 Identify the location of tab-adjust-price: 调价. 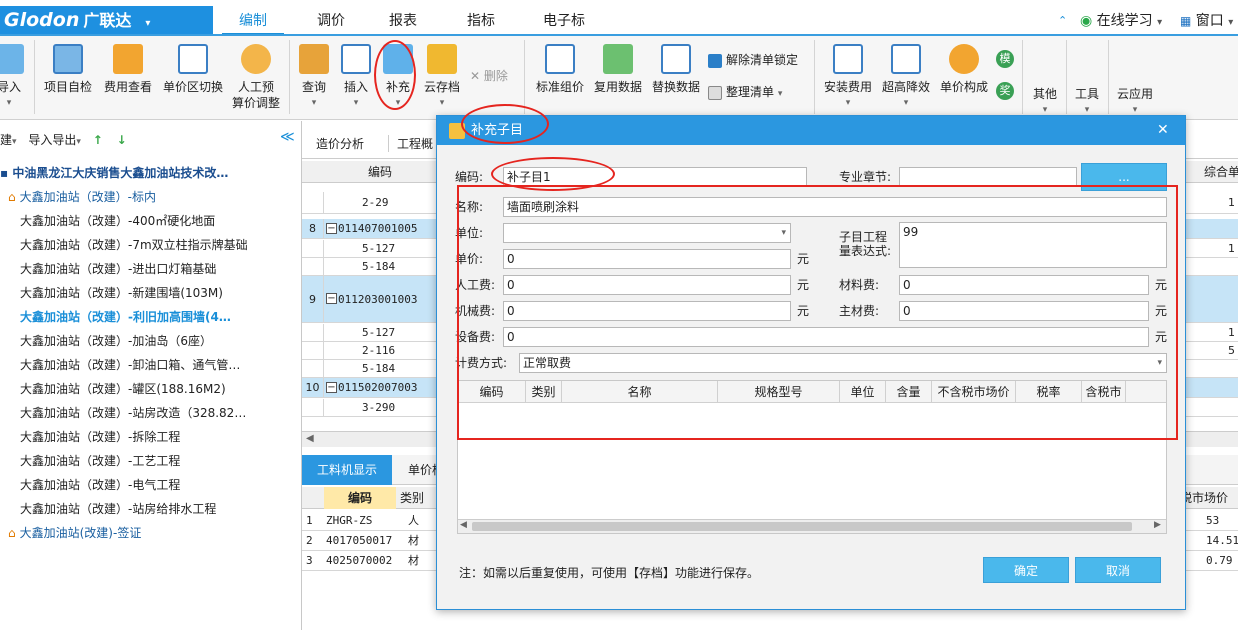
(331, 23).